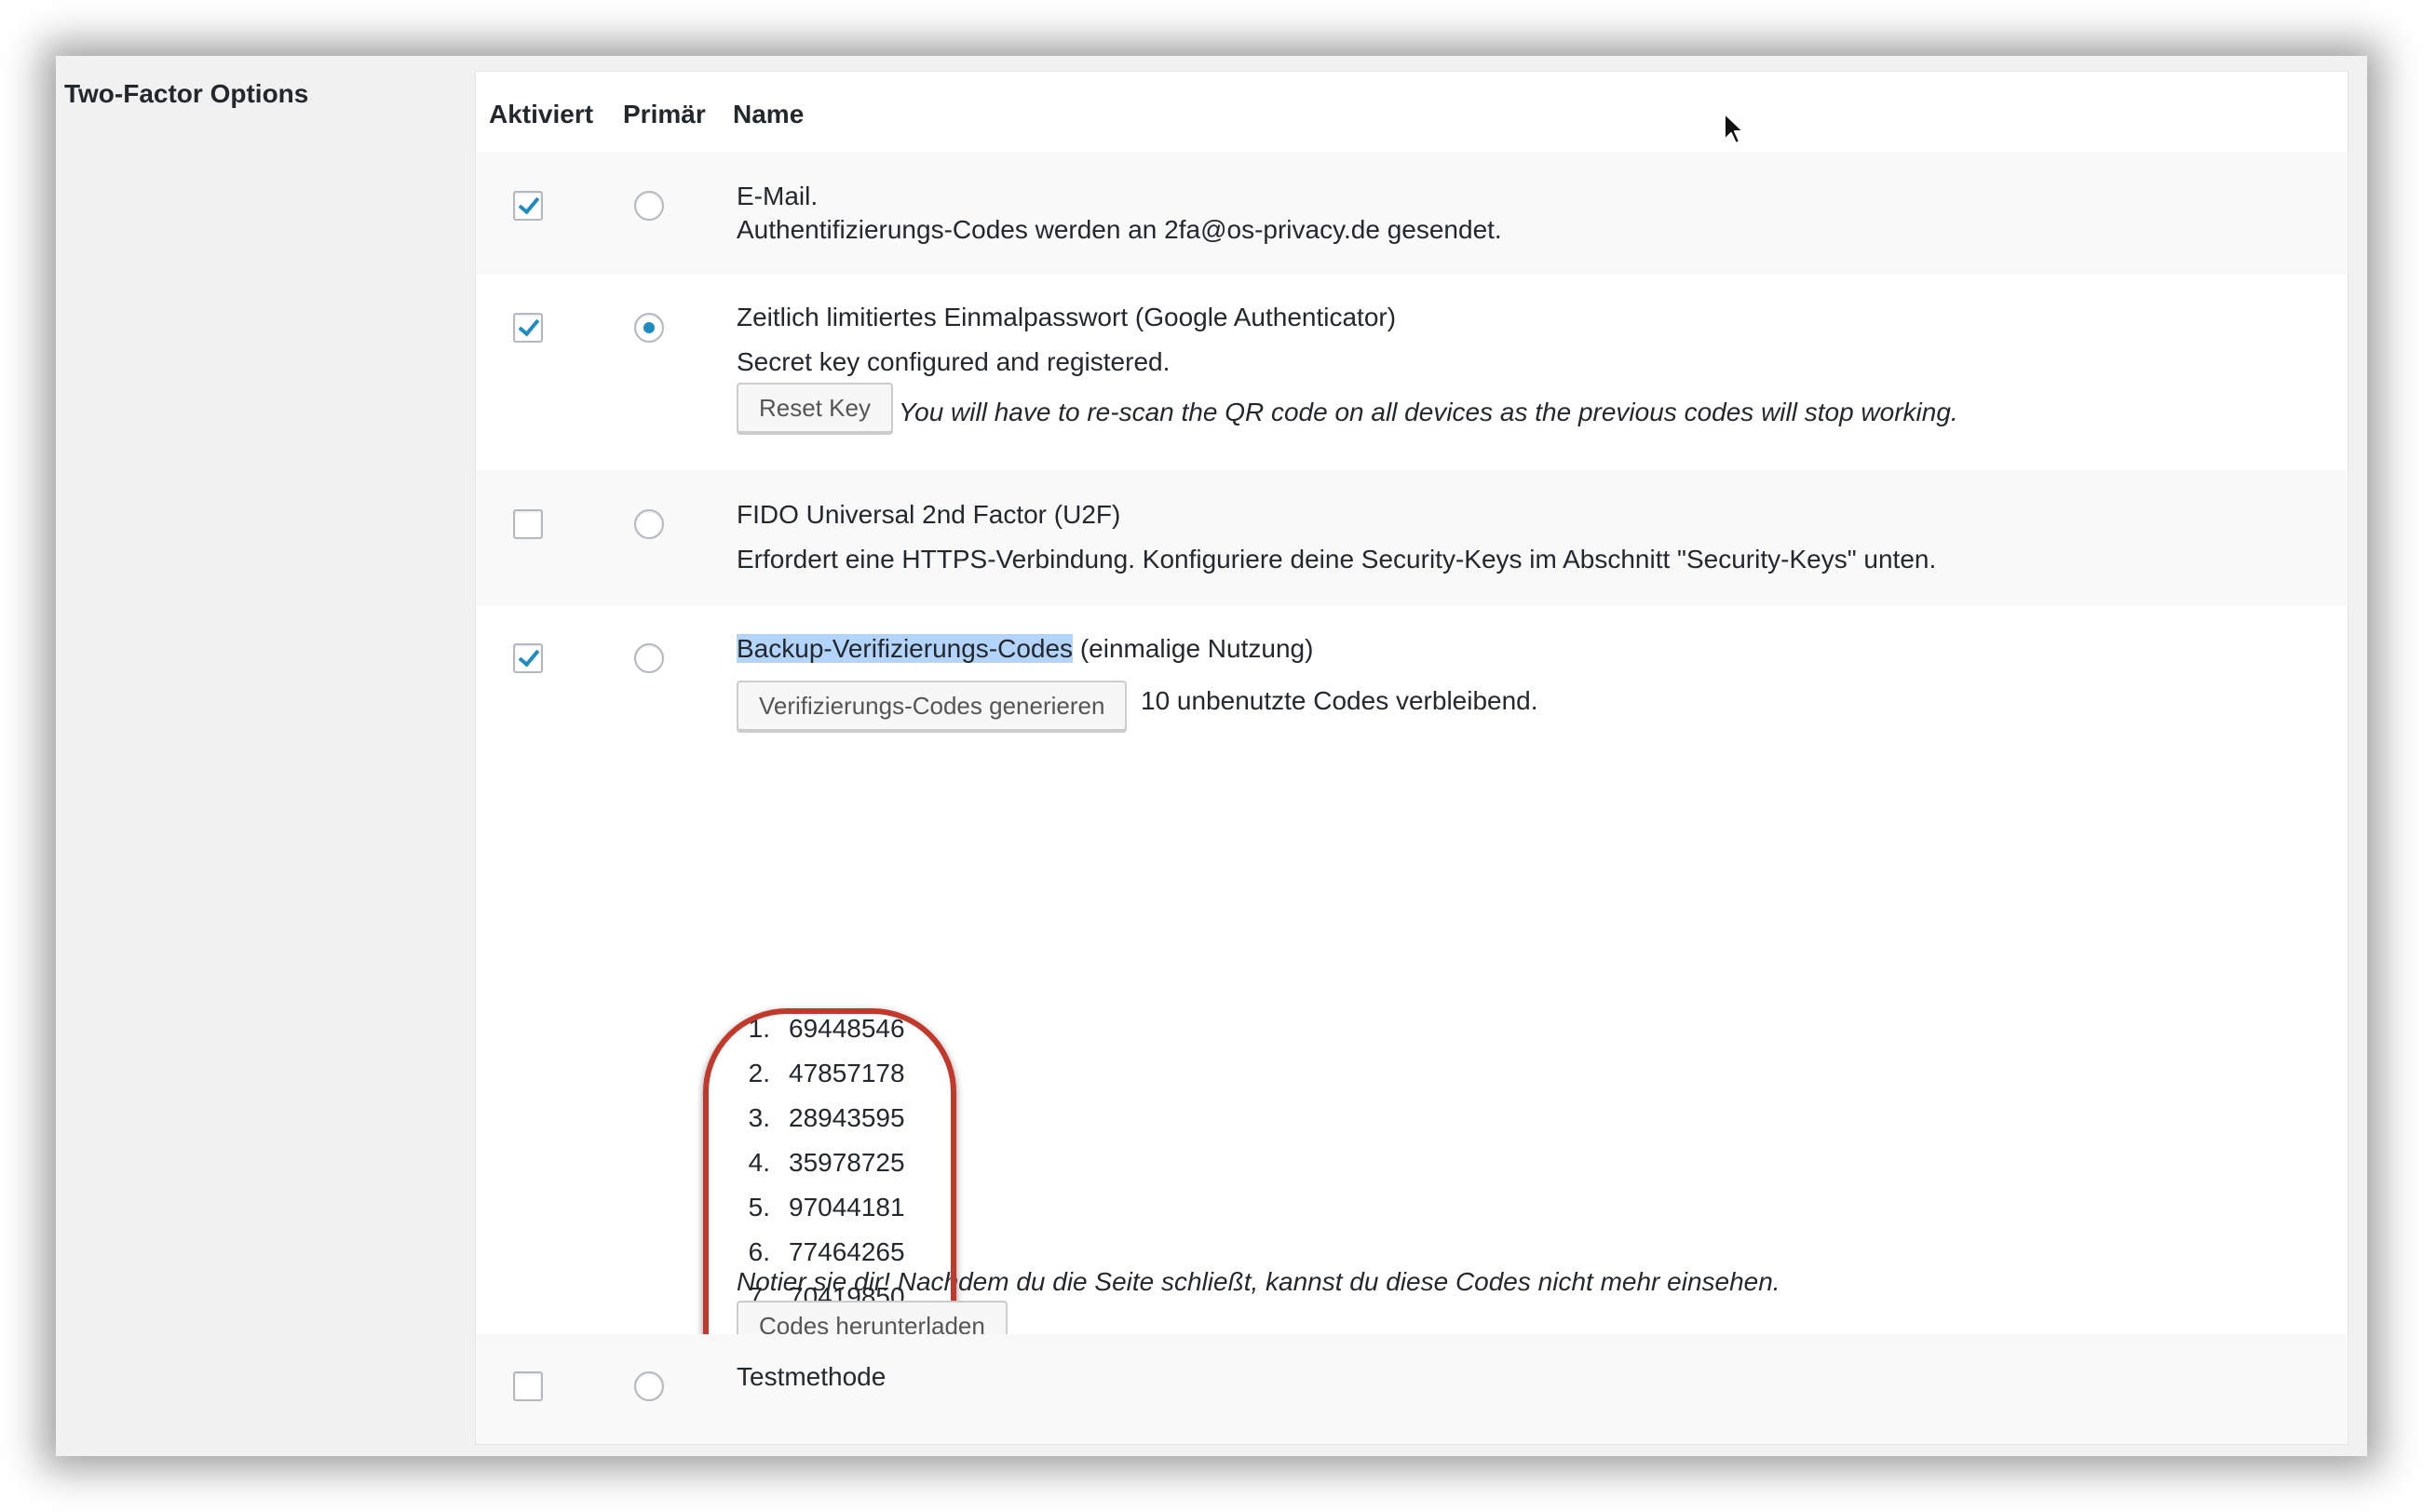 The width and height of the screenshot is (2423, 1512). What do you see at coordinates (649, 206) in the screenshot?
I see `email-primary-radio` at bounding box center [649, 206].